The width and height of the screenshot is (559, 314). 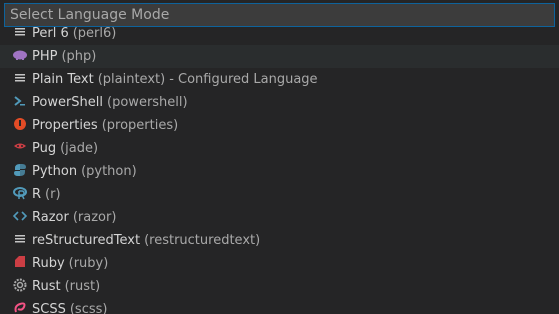 I want to click on item-id: (powershell), so click(x=147, y=102).